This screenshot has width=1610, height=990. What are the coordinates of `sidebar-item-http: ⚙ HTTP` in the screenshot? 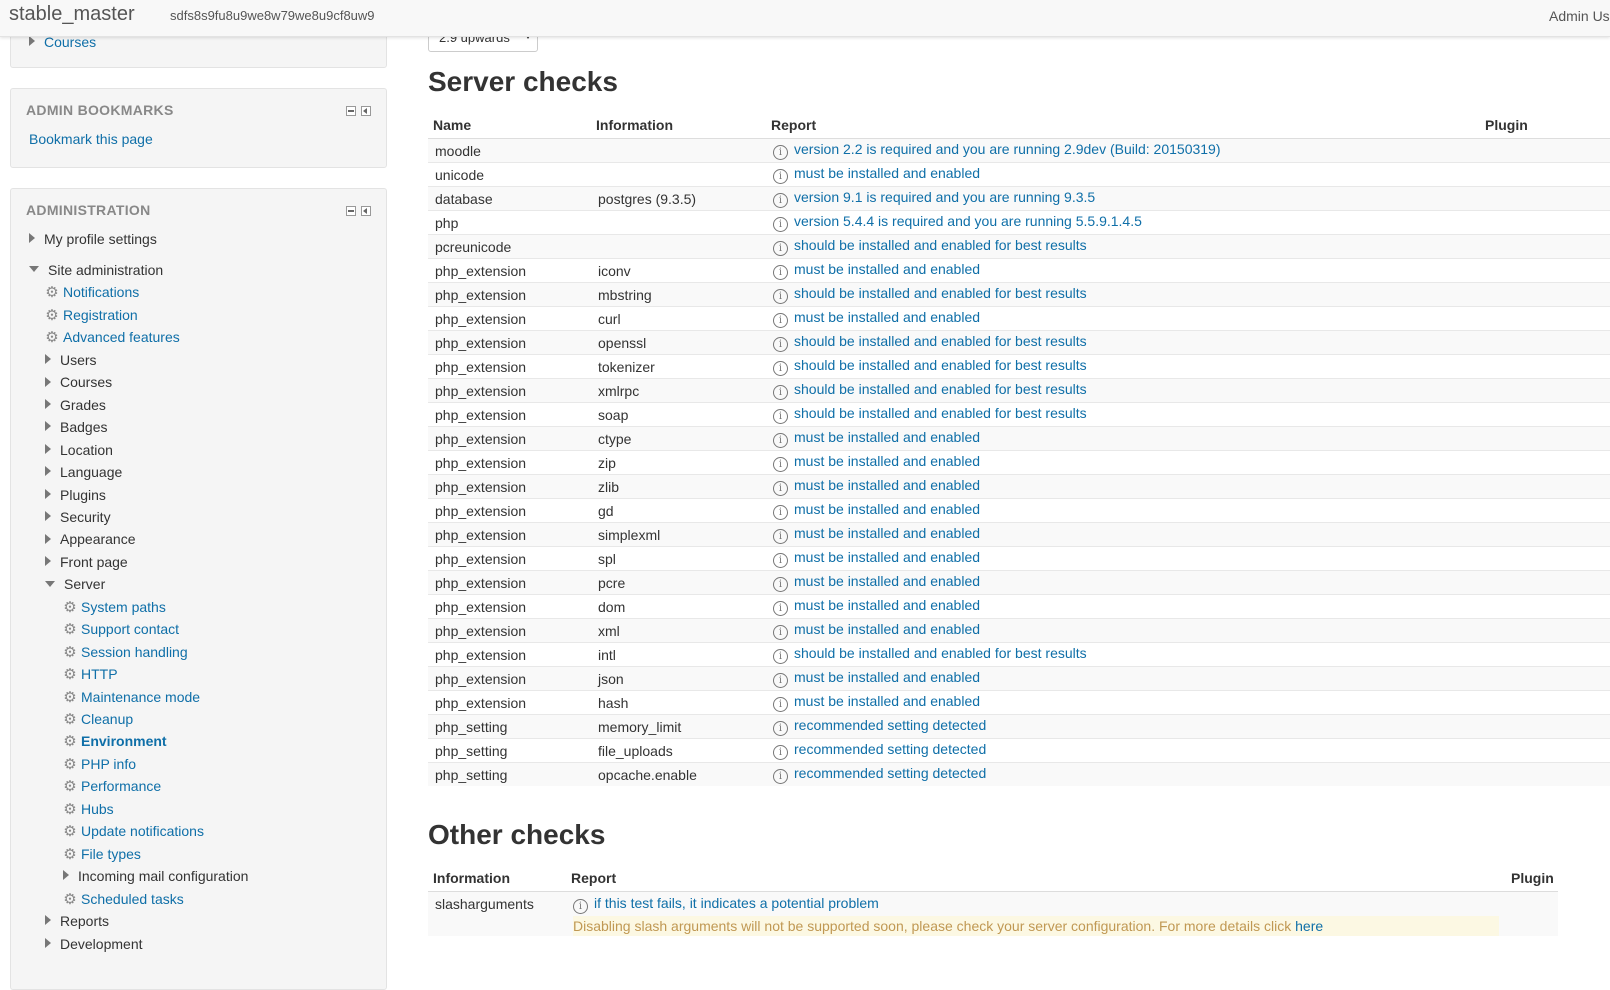 It's located at (90, 674).